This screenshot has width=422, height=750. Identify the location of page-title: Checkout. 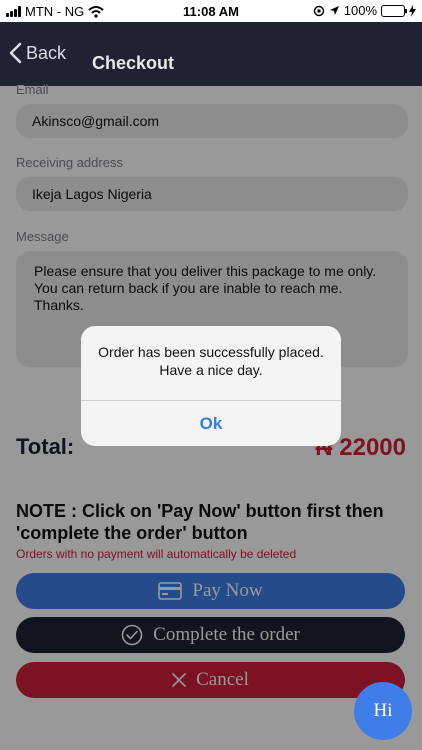
(133, 63).